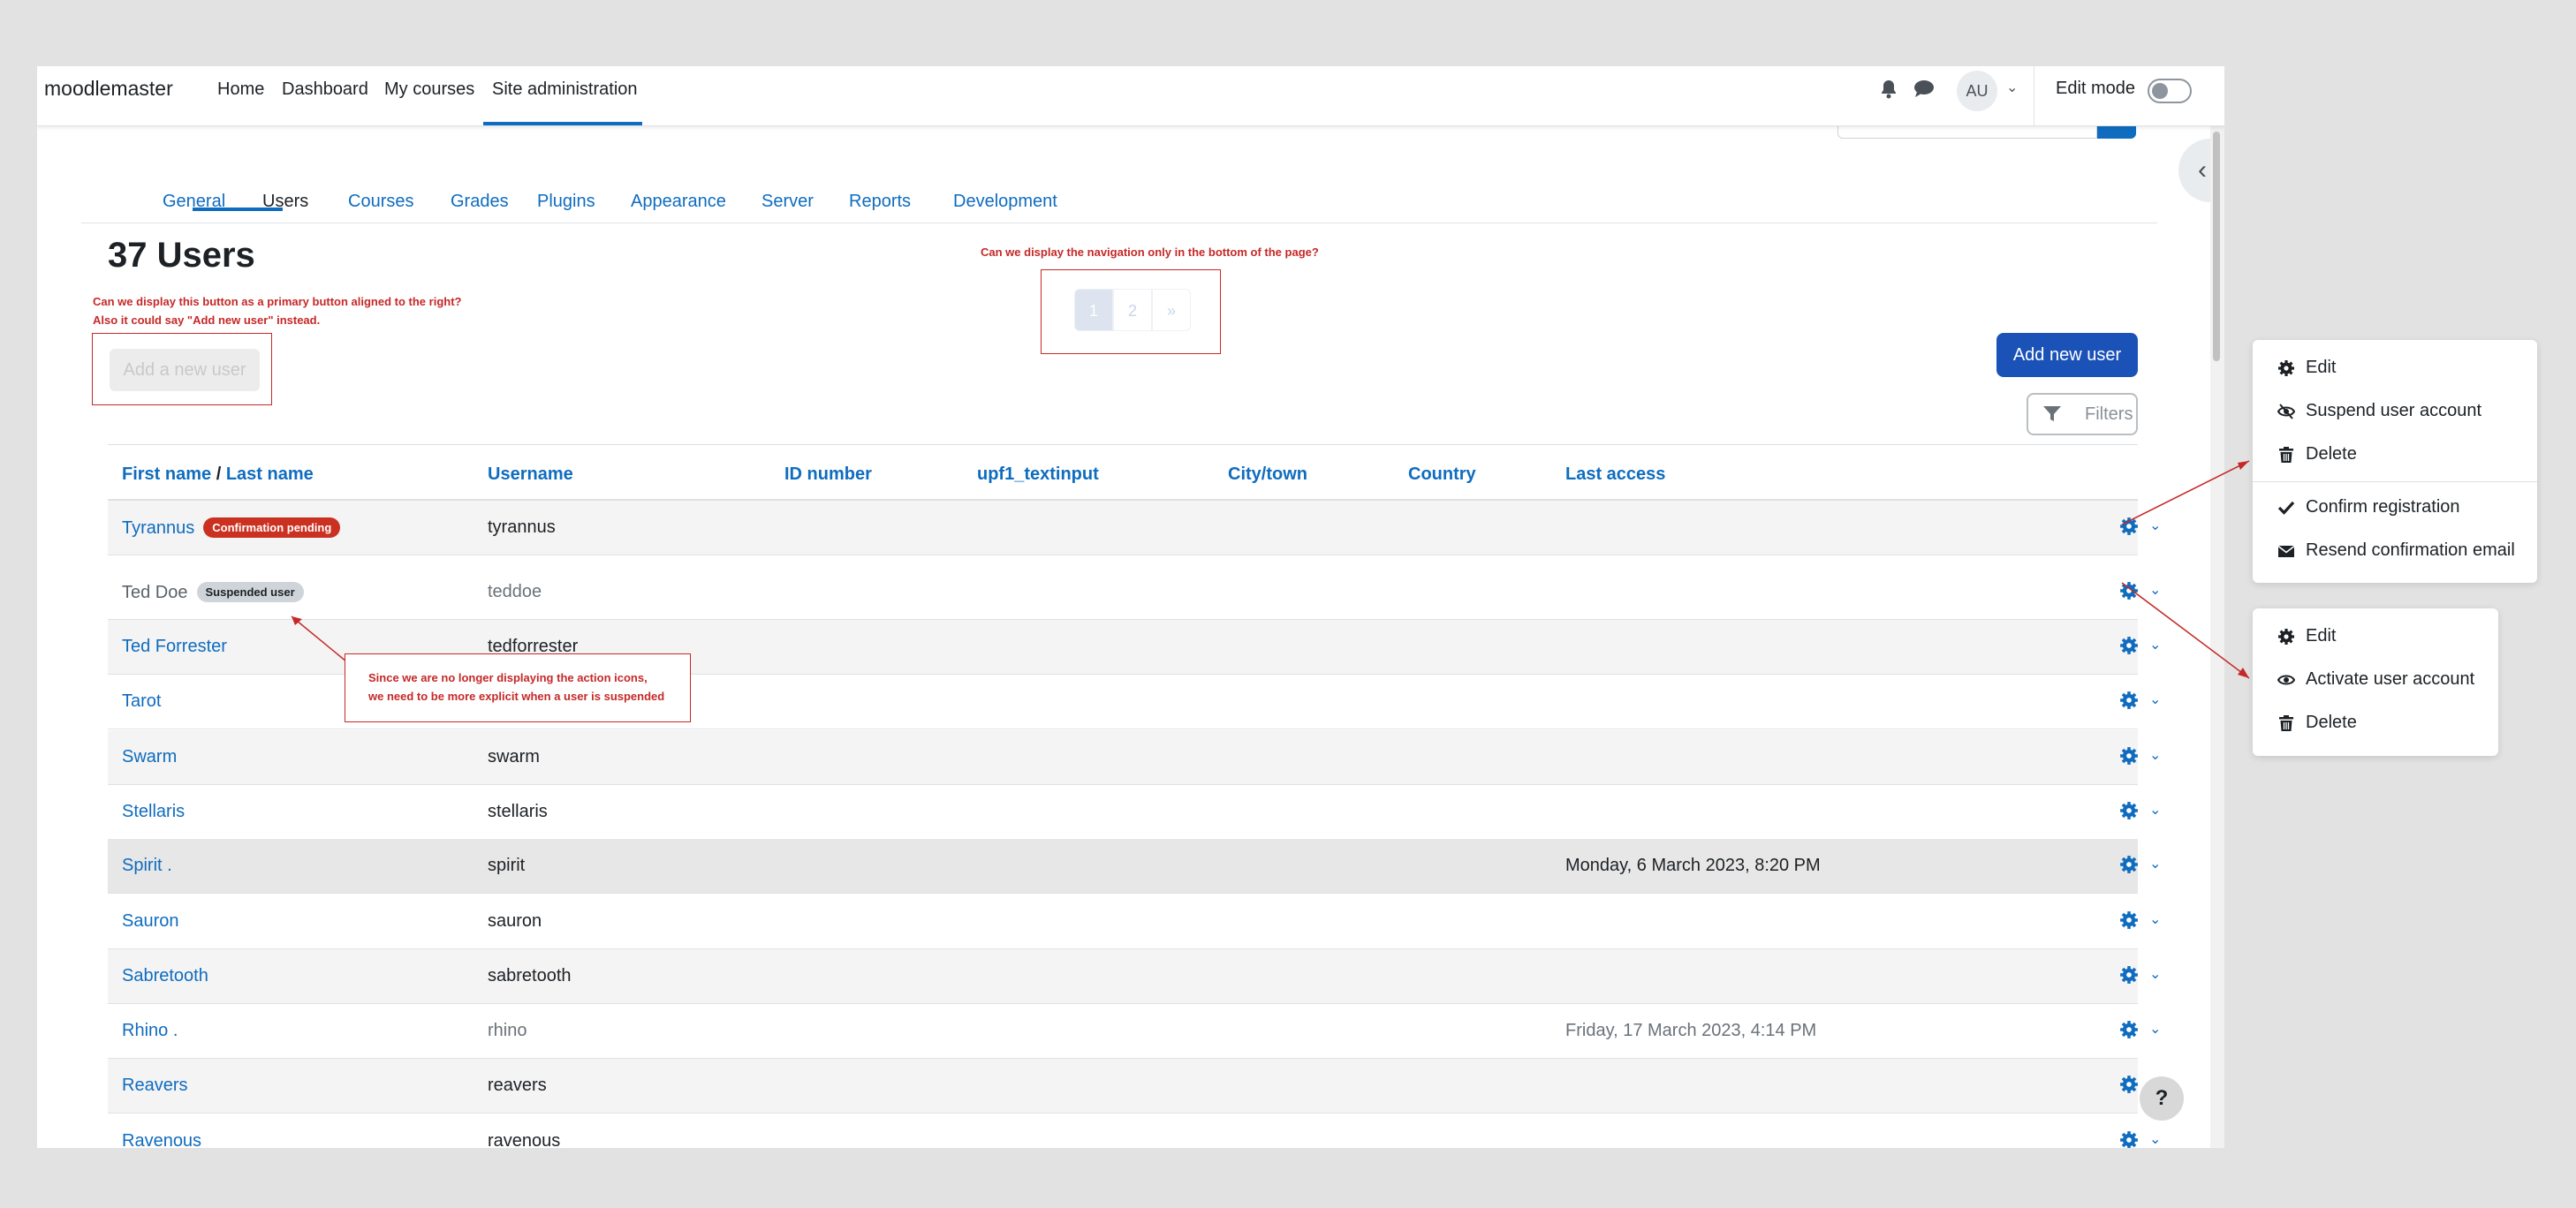  What do you see at coordinates (1924, 91) in the screenshot?
I see `chat-icon` at bounding box center [1924, 91].